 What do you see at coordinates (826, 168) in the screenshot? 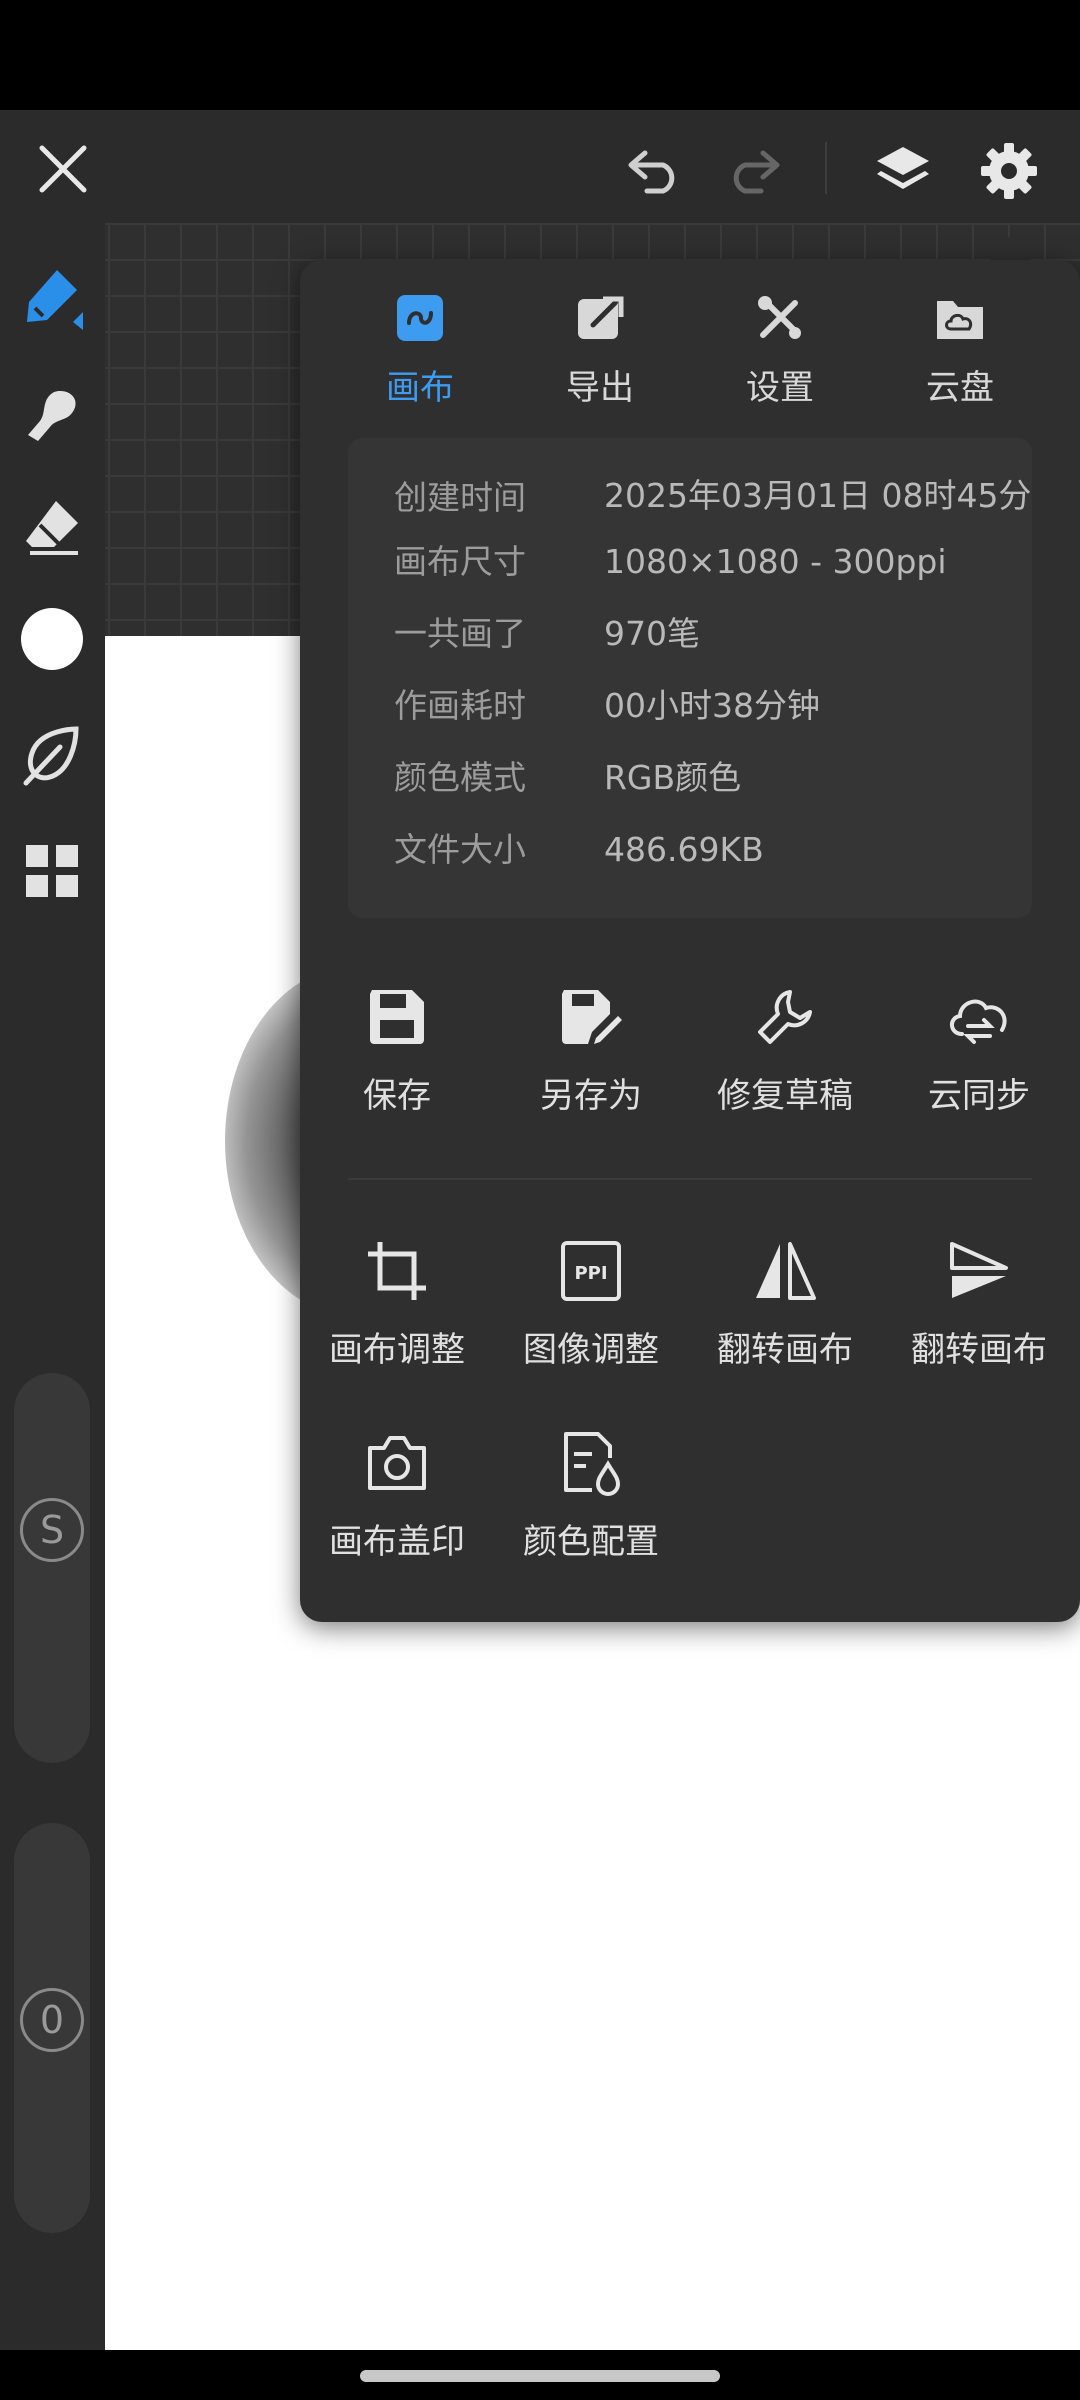
I see `toolbar-divider` at bounding box center [826, 168].